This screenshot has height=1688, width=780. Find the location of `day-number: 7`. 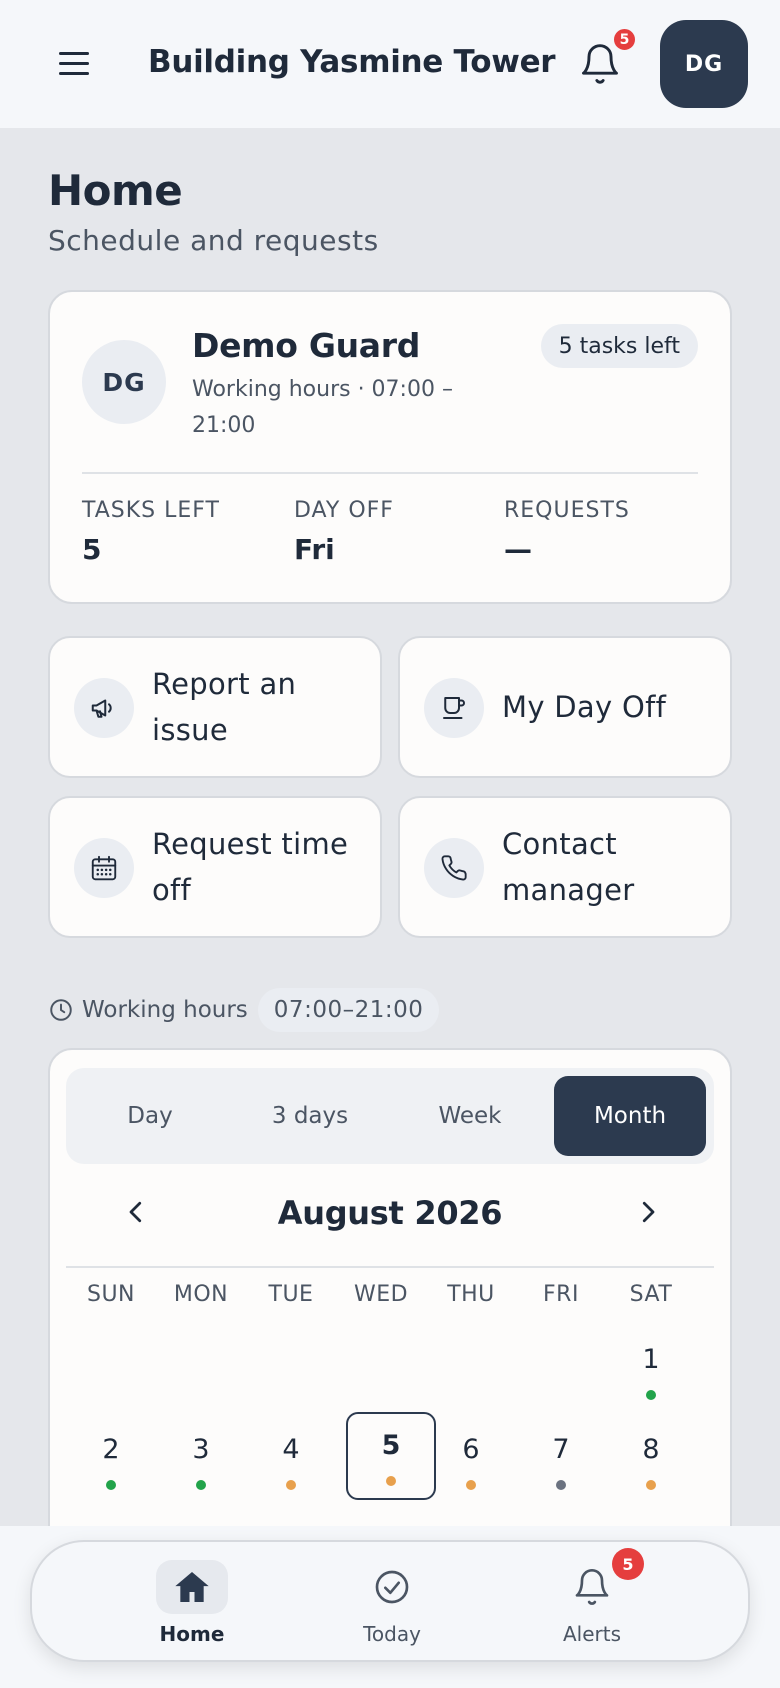

day-number: 7 is located at coordinates (561, 1449).